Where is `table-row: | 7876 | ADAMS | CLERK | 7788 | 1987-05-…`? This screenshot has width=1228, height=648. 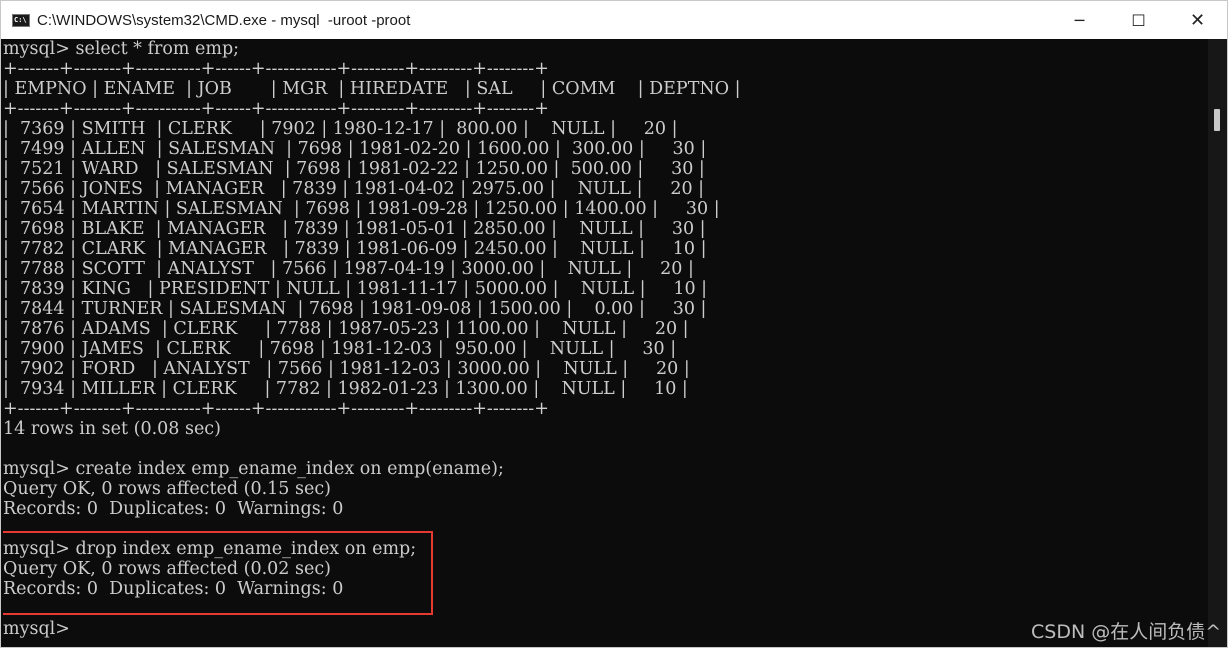 table-row: | 7876 | ADAMS | CLERK | 7788 | 1987-05-… is located at coordinates (346, 329).